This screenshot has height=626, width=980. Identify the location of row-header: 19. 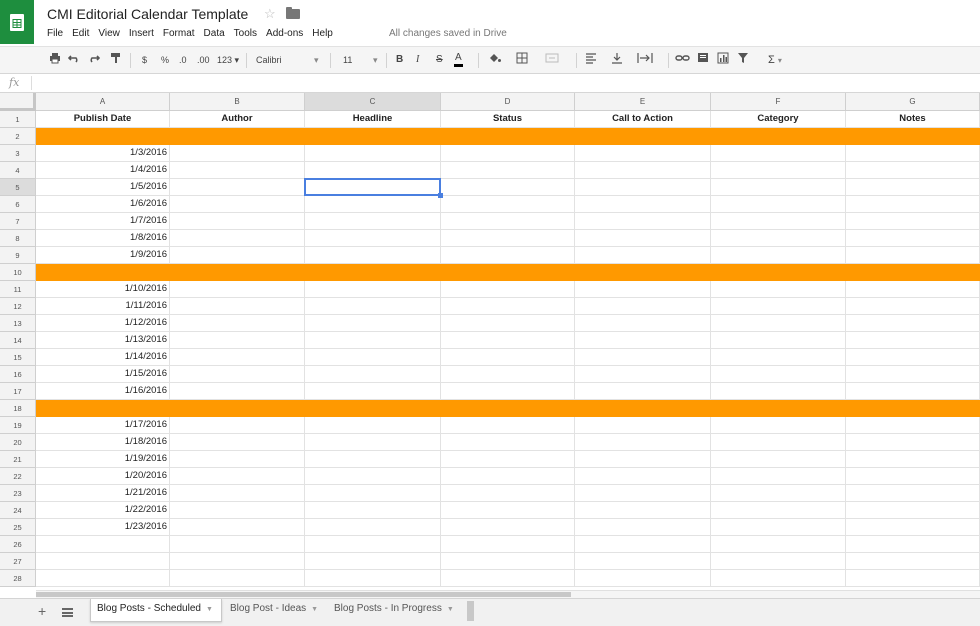
(18, 425).